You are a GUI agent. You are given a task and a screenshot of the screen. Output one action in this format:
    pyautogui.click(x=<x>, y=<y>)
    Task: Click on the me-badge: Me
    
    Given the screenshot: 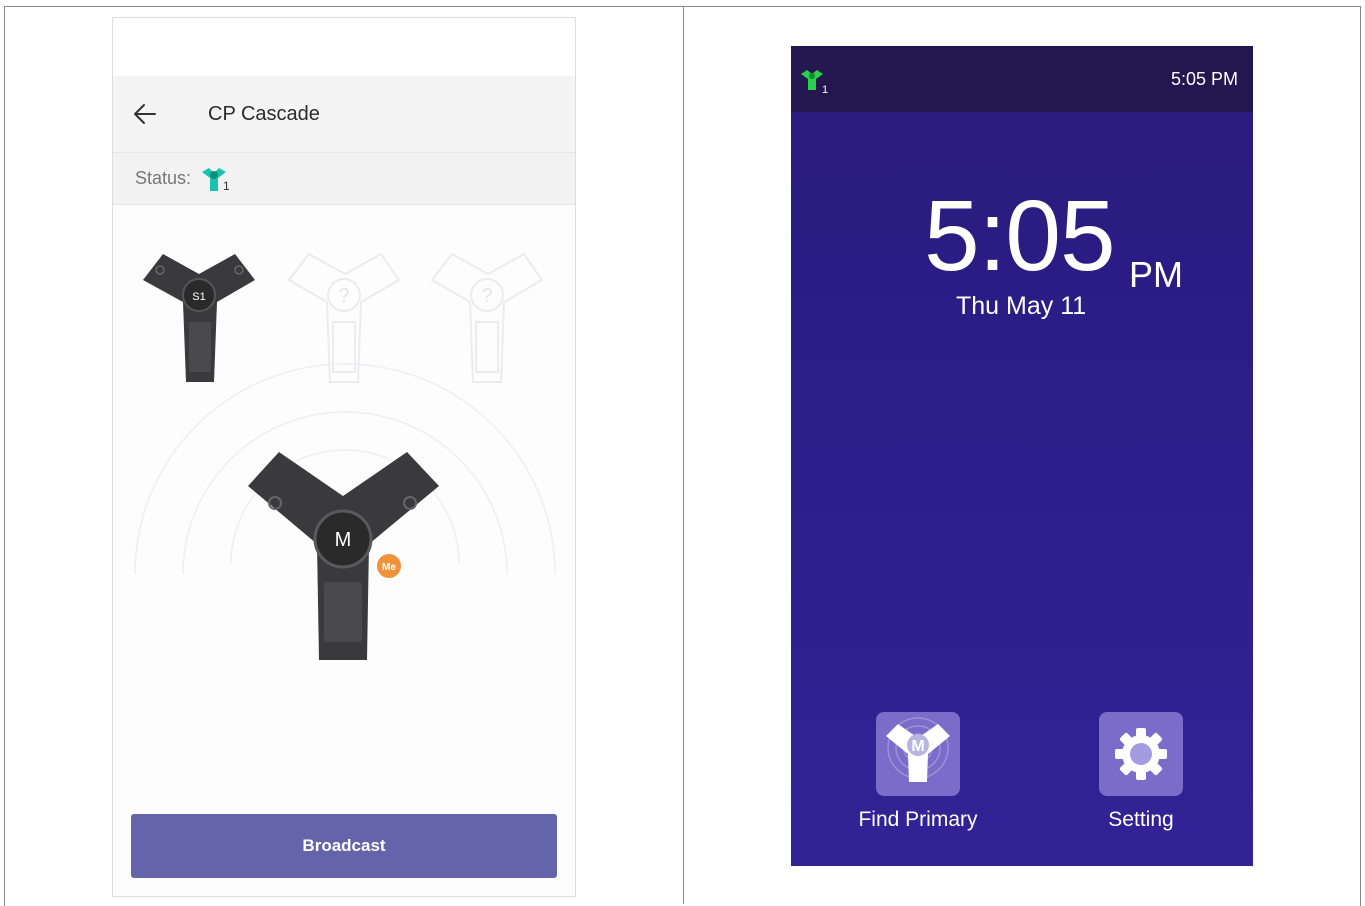 What is the action you would take?
    pyautogui.click(x=389, y=566)
    